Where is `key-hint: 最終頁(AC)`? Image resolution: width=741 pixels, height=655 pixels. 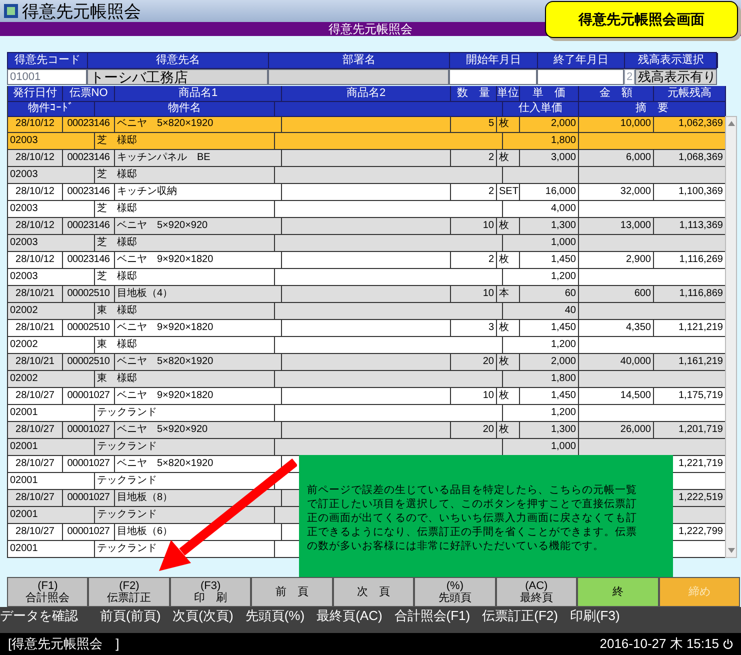 key-hint: 最終頁(AC) is located at coordinates (349, 616).